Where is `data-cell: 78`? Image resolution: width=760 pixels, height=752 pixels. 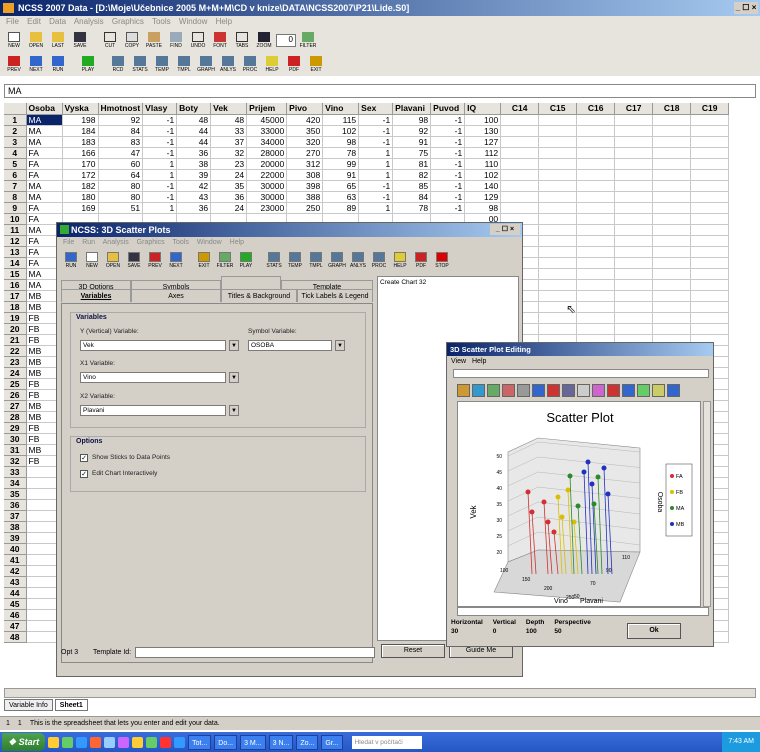
data-cell: 78 is located at coordinates (341, 153).